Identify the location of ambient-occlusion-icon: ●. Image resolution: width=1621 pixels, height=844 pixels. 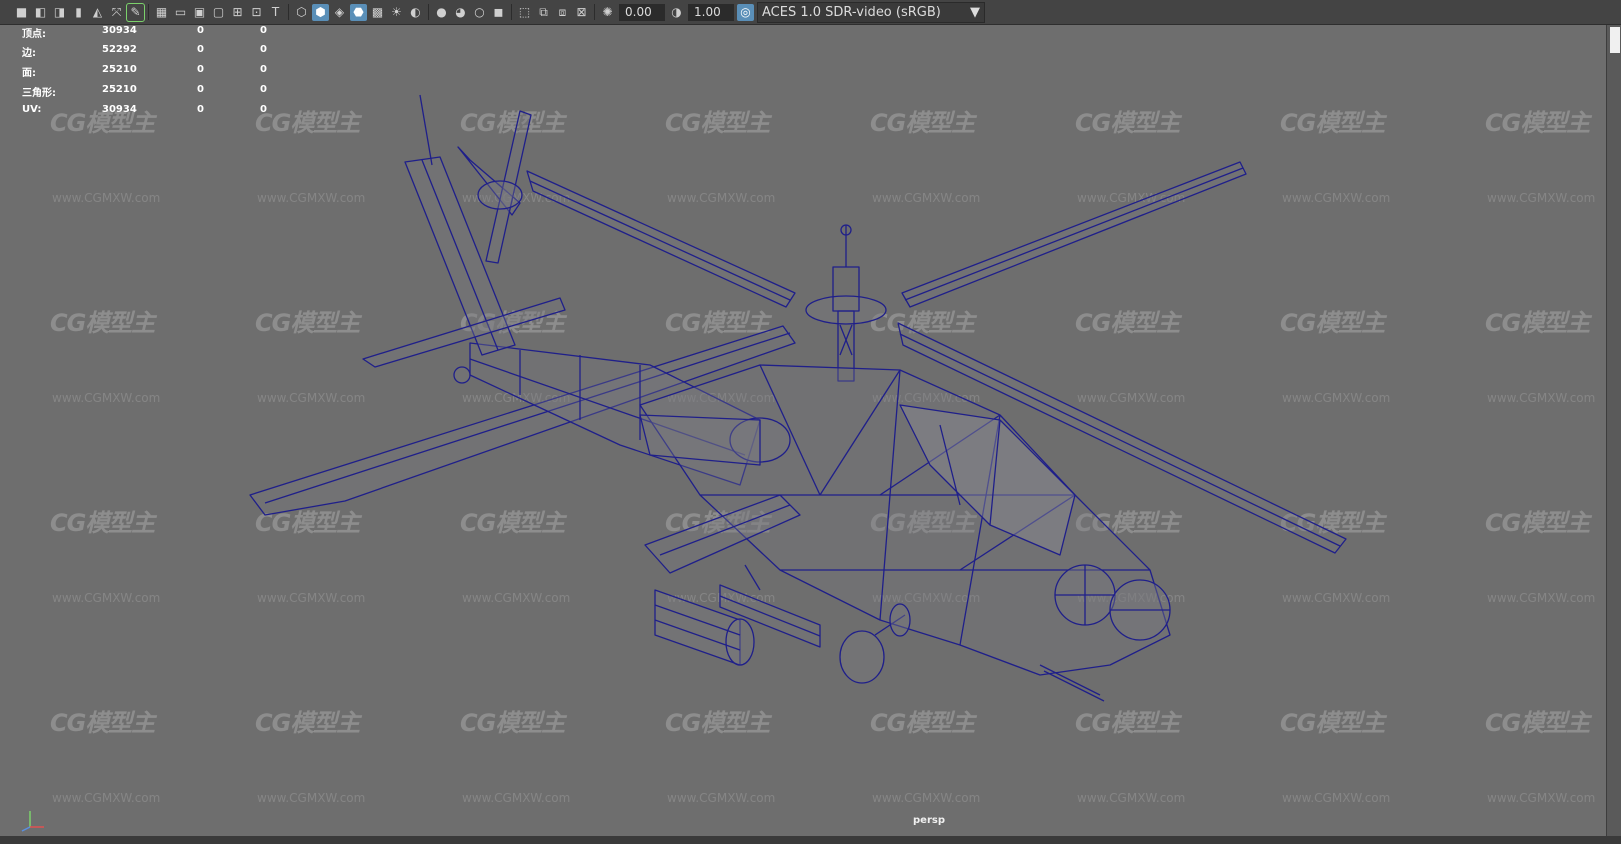
(441, 12).